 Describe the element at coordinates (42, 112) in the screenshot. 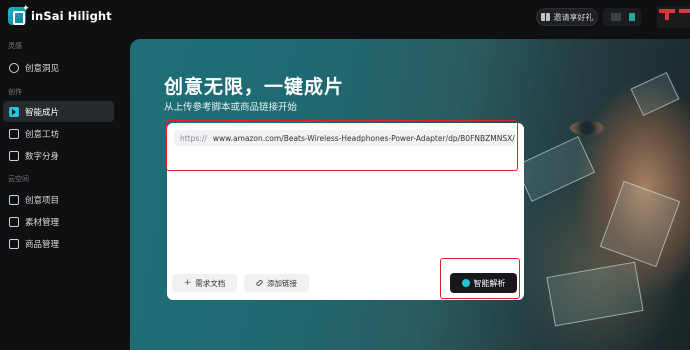

I see `sidebar-item-label: 智能成片` at that location.